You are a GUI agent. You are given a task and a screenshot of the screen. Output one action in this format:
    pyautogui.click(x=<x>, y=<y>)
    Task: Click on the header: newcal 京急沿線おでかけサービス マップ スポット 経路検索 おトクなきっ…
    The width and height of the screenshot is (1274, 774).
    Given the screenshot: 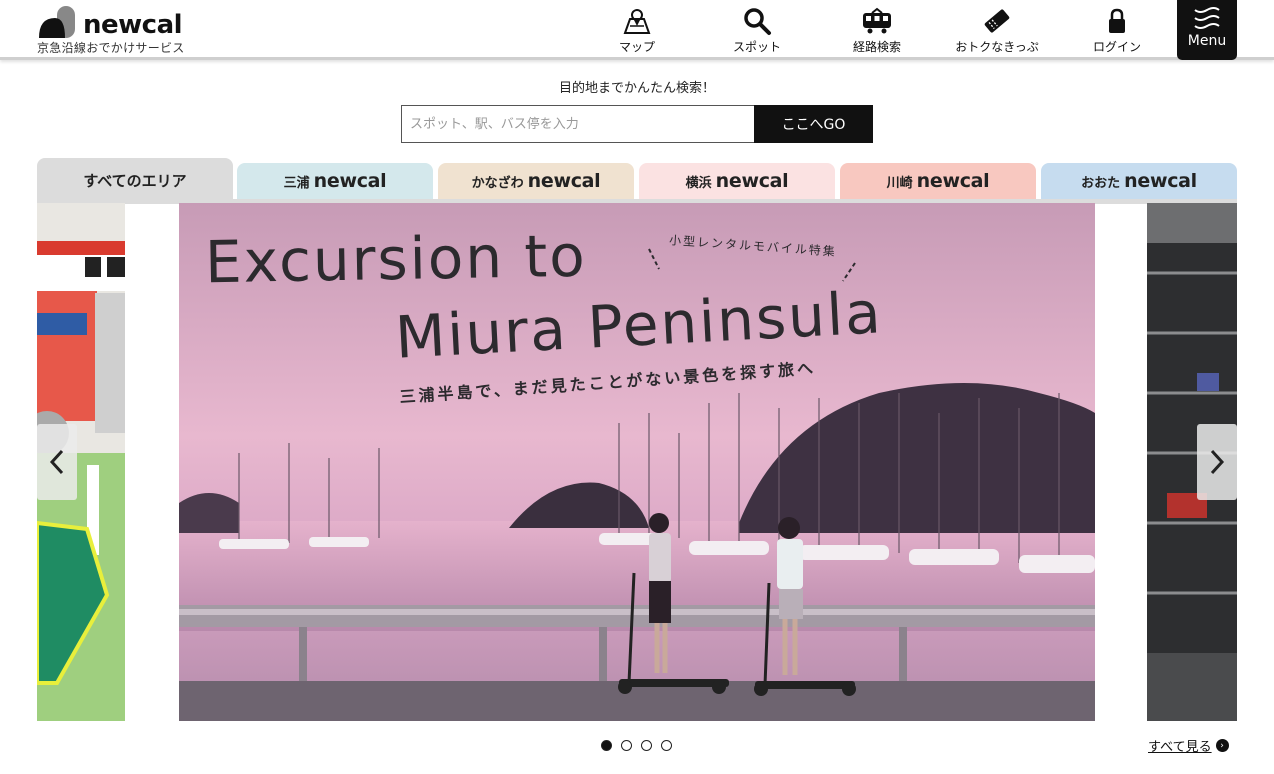 What is the action you would take?
    pyautogui.click(x=637, y=30)
    